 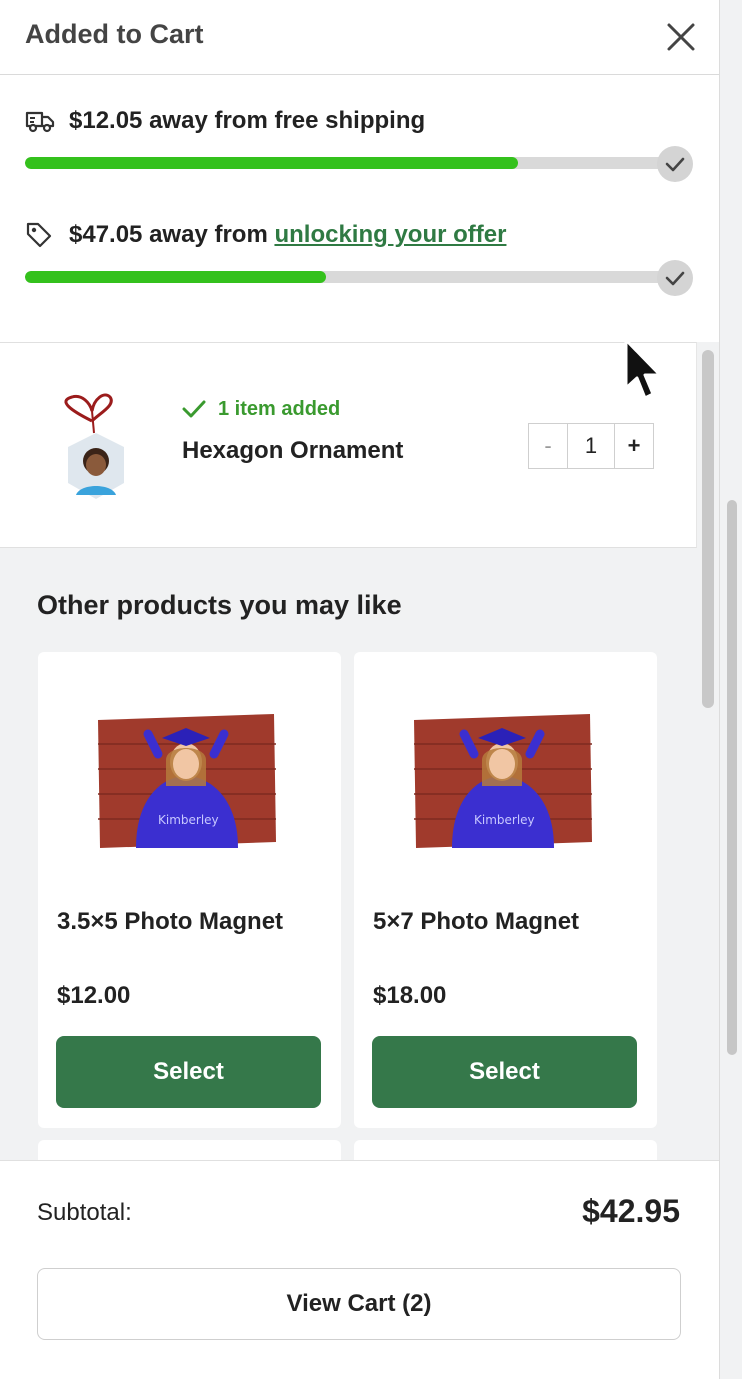 I want to click on shipping-progress: $12.05 away from free shipping, so click(x=360, y=144).